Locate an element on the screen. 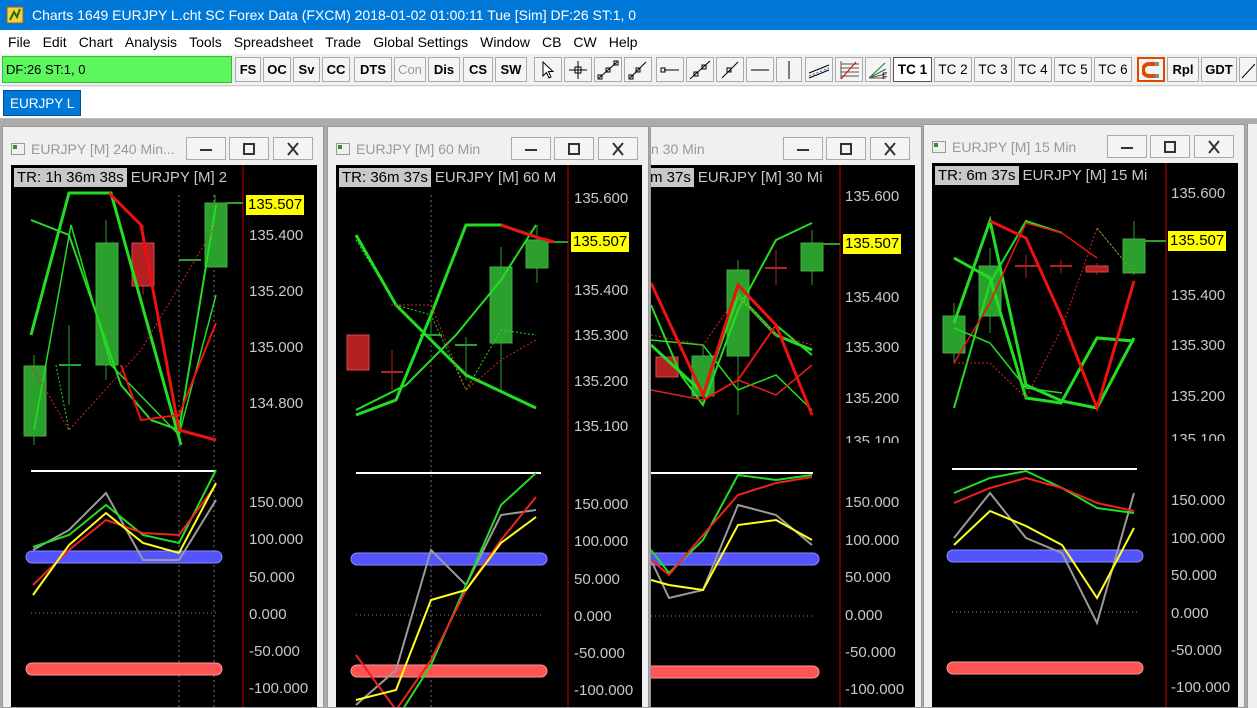 The height and width of the screenshot is (708, 1257). status-box: DF:26 ST:1, 0 is located at coordinates (117, 69).